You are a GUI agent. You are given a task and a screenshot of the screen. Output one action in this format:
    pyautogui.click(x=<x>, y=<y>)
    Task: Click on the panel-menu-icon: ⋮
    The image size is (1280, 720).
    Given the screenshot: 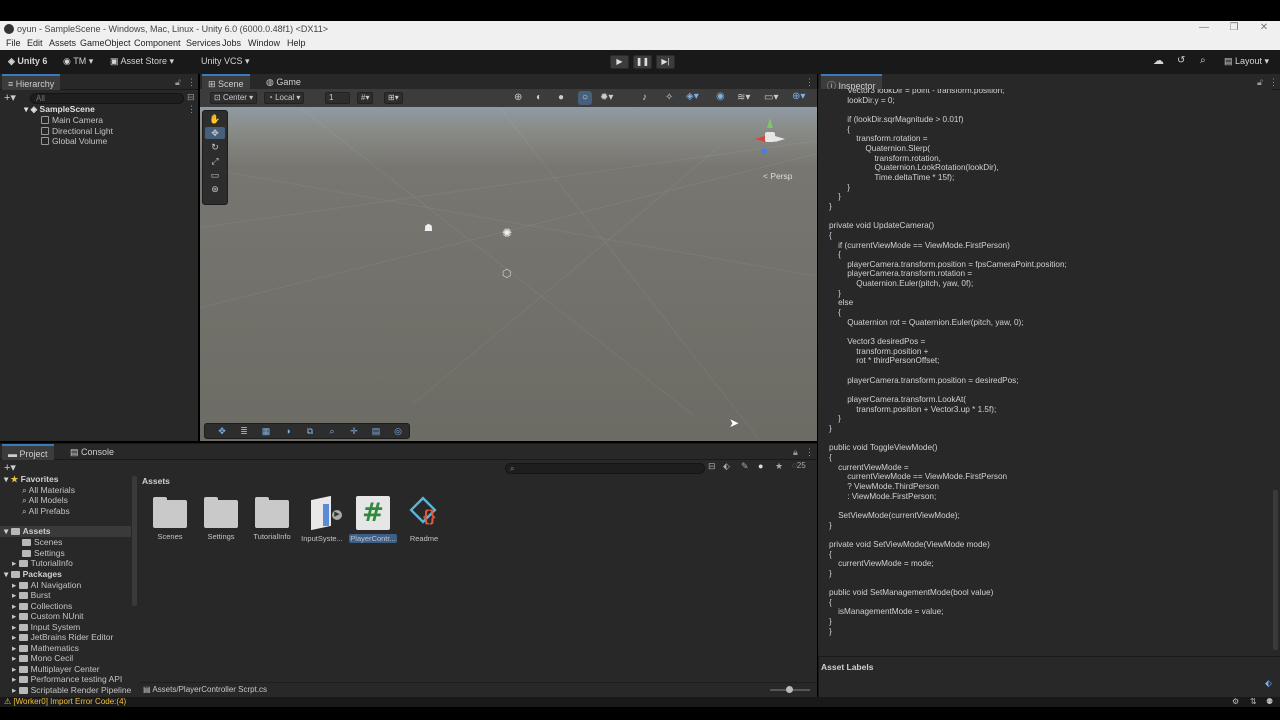 What is the action you would take?
    pyautogui.click(x=191, y=82)
    